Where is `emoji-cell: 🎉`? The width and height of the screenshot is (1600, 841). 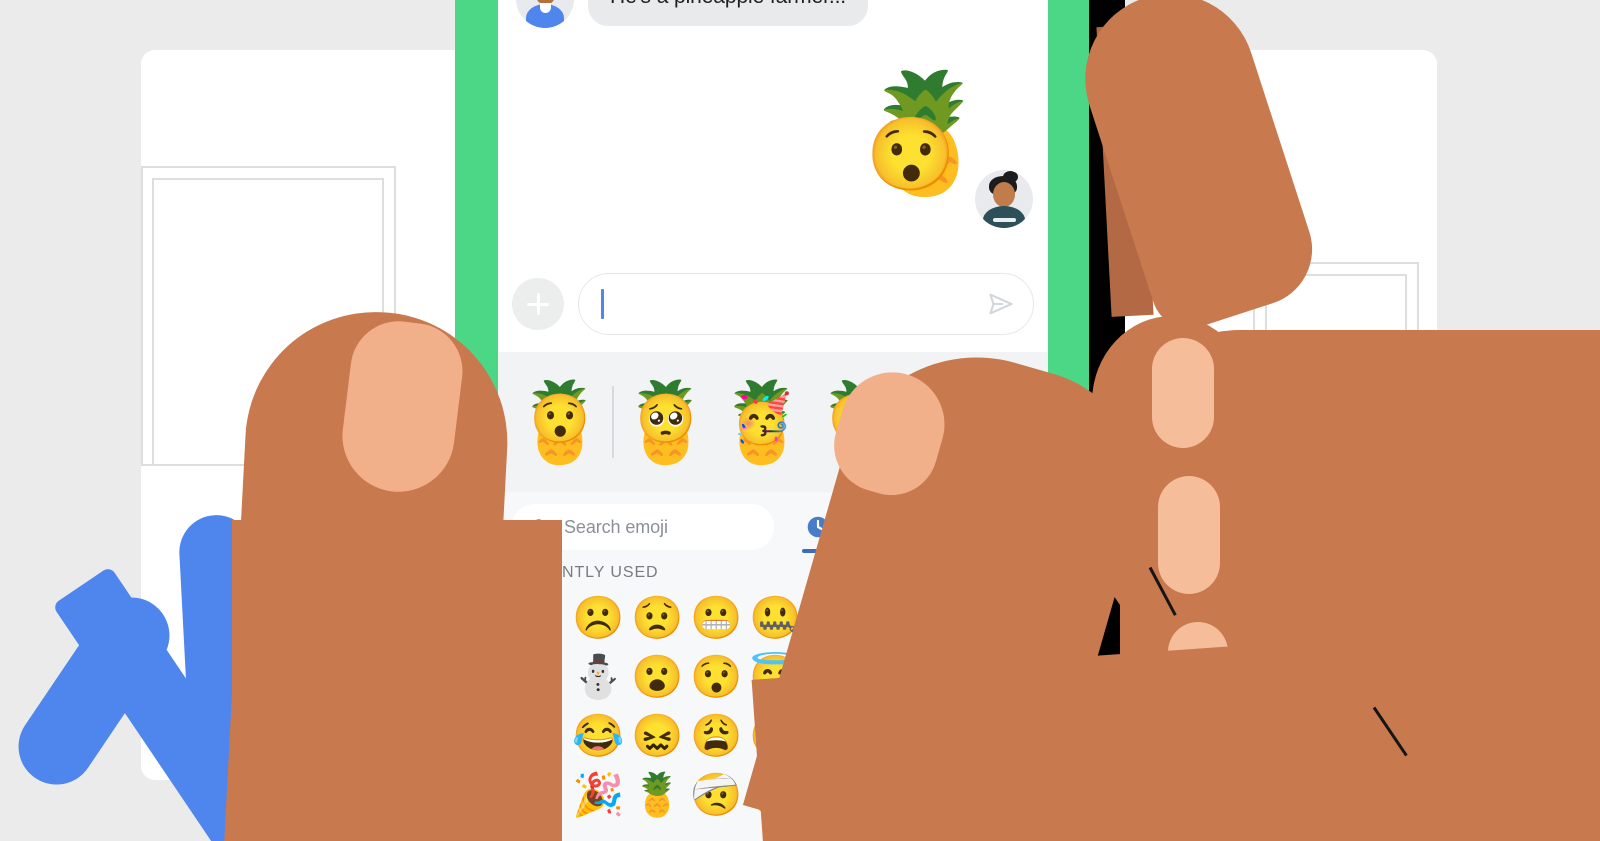 emoji-cell: 🎉 is located at coordinates (598, 794).